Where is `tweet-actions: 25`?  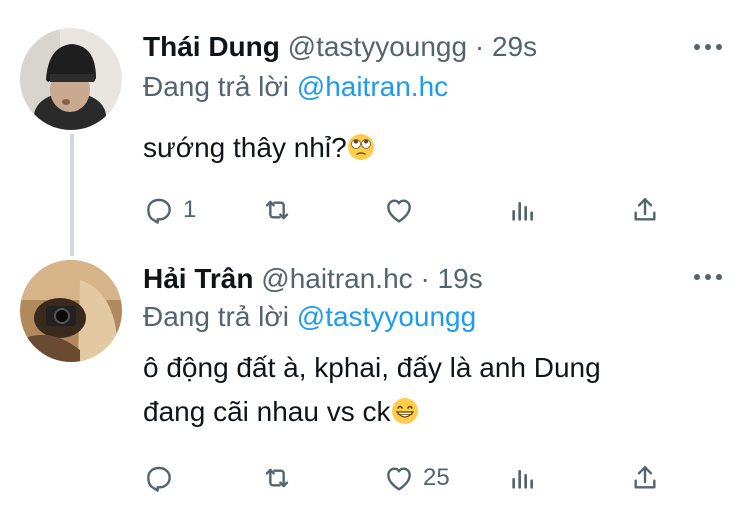
tweet-actions: 25 is located at coordinates (403, 478).